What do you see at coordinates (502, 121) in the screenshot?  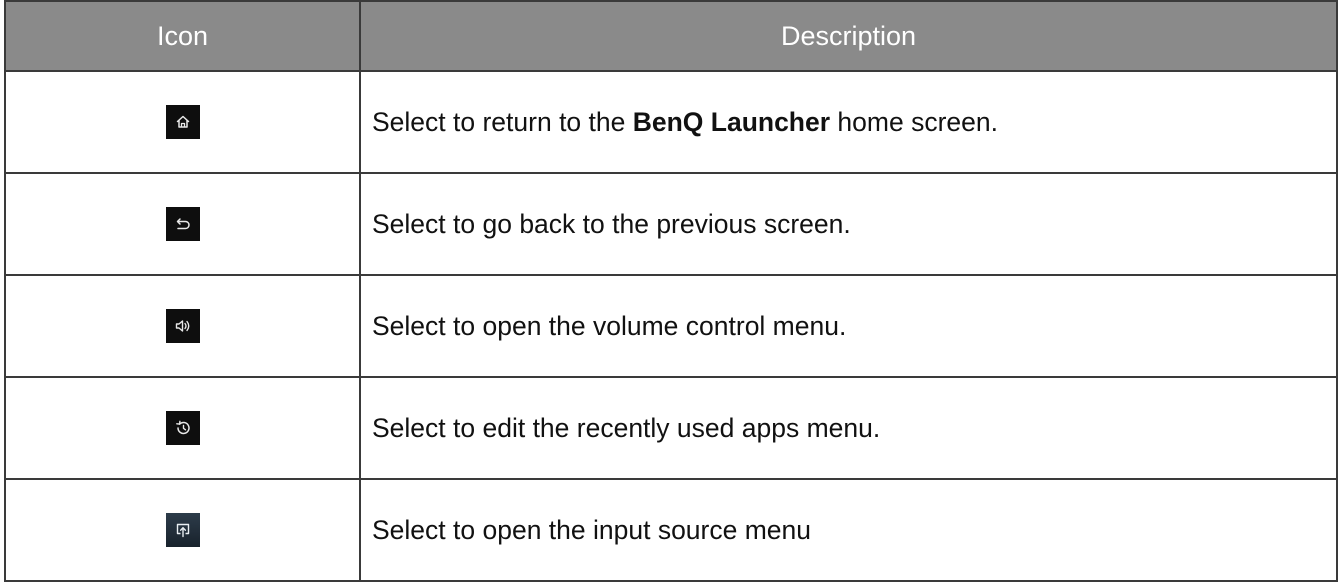 I see `description-text-before: Select to return to the` at bounding box center [502, 121].